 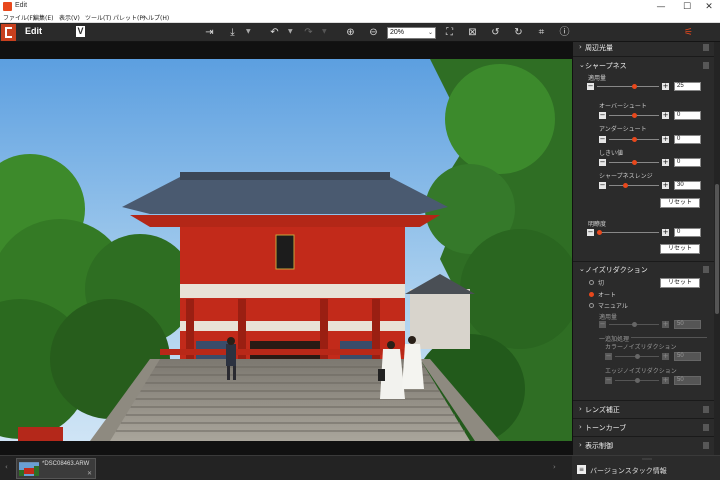 I want to click on rotate-left-icon: ↺, so click(x=495, y=32).